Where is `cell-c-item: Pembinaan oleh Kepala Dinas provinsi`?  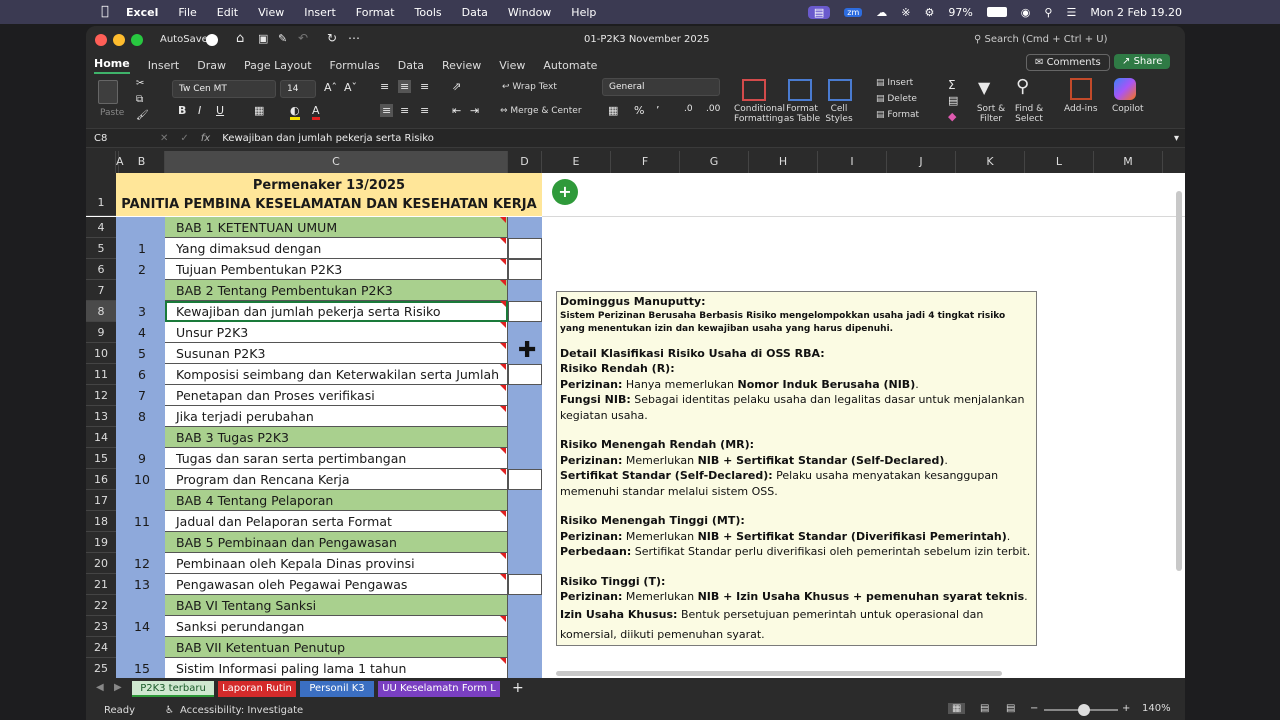
cell-c-item: Pembinaan oleh Kepala Dinas provinsi is located at coordinates (336, 563).